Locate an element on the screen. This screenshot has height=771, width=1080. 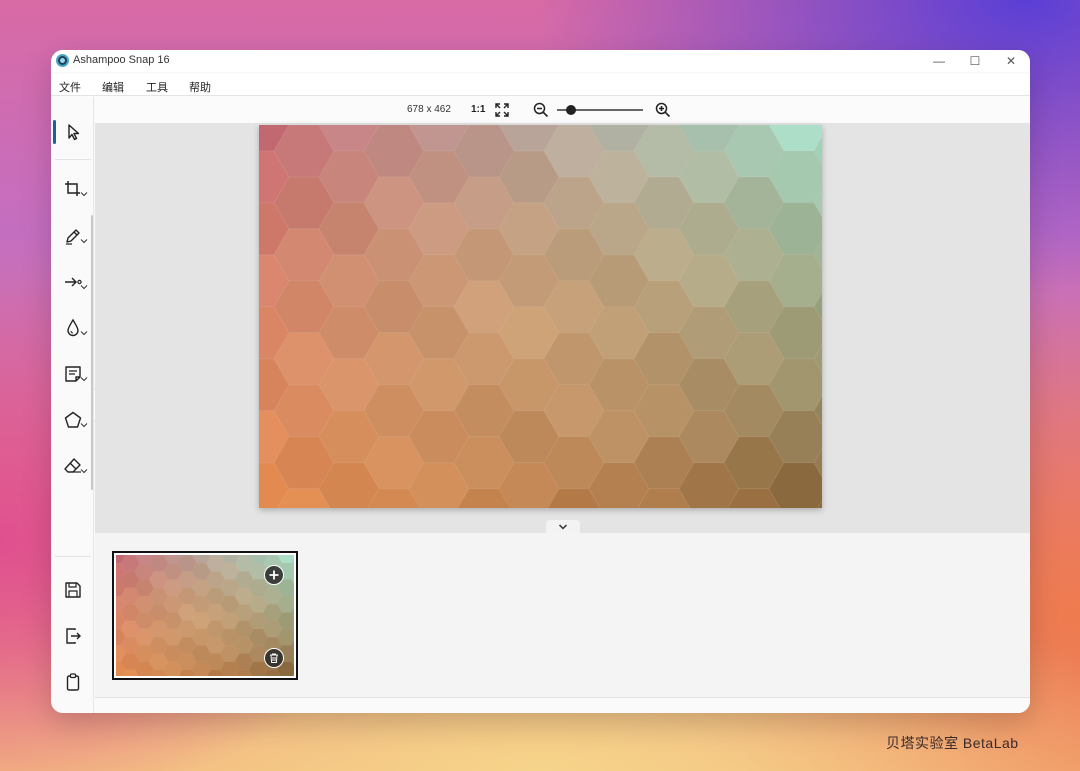
minimize-button: — is located at coordinates (939, 61).